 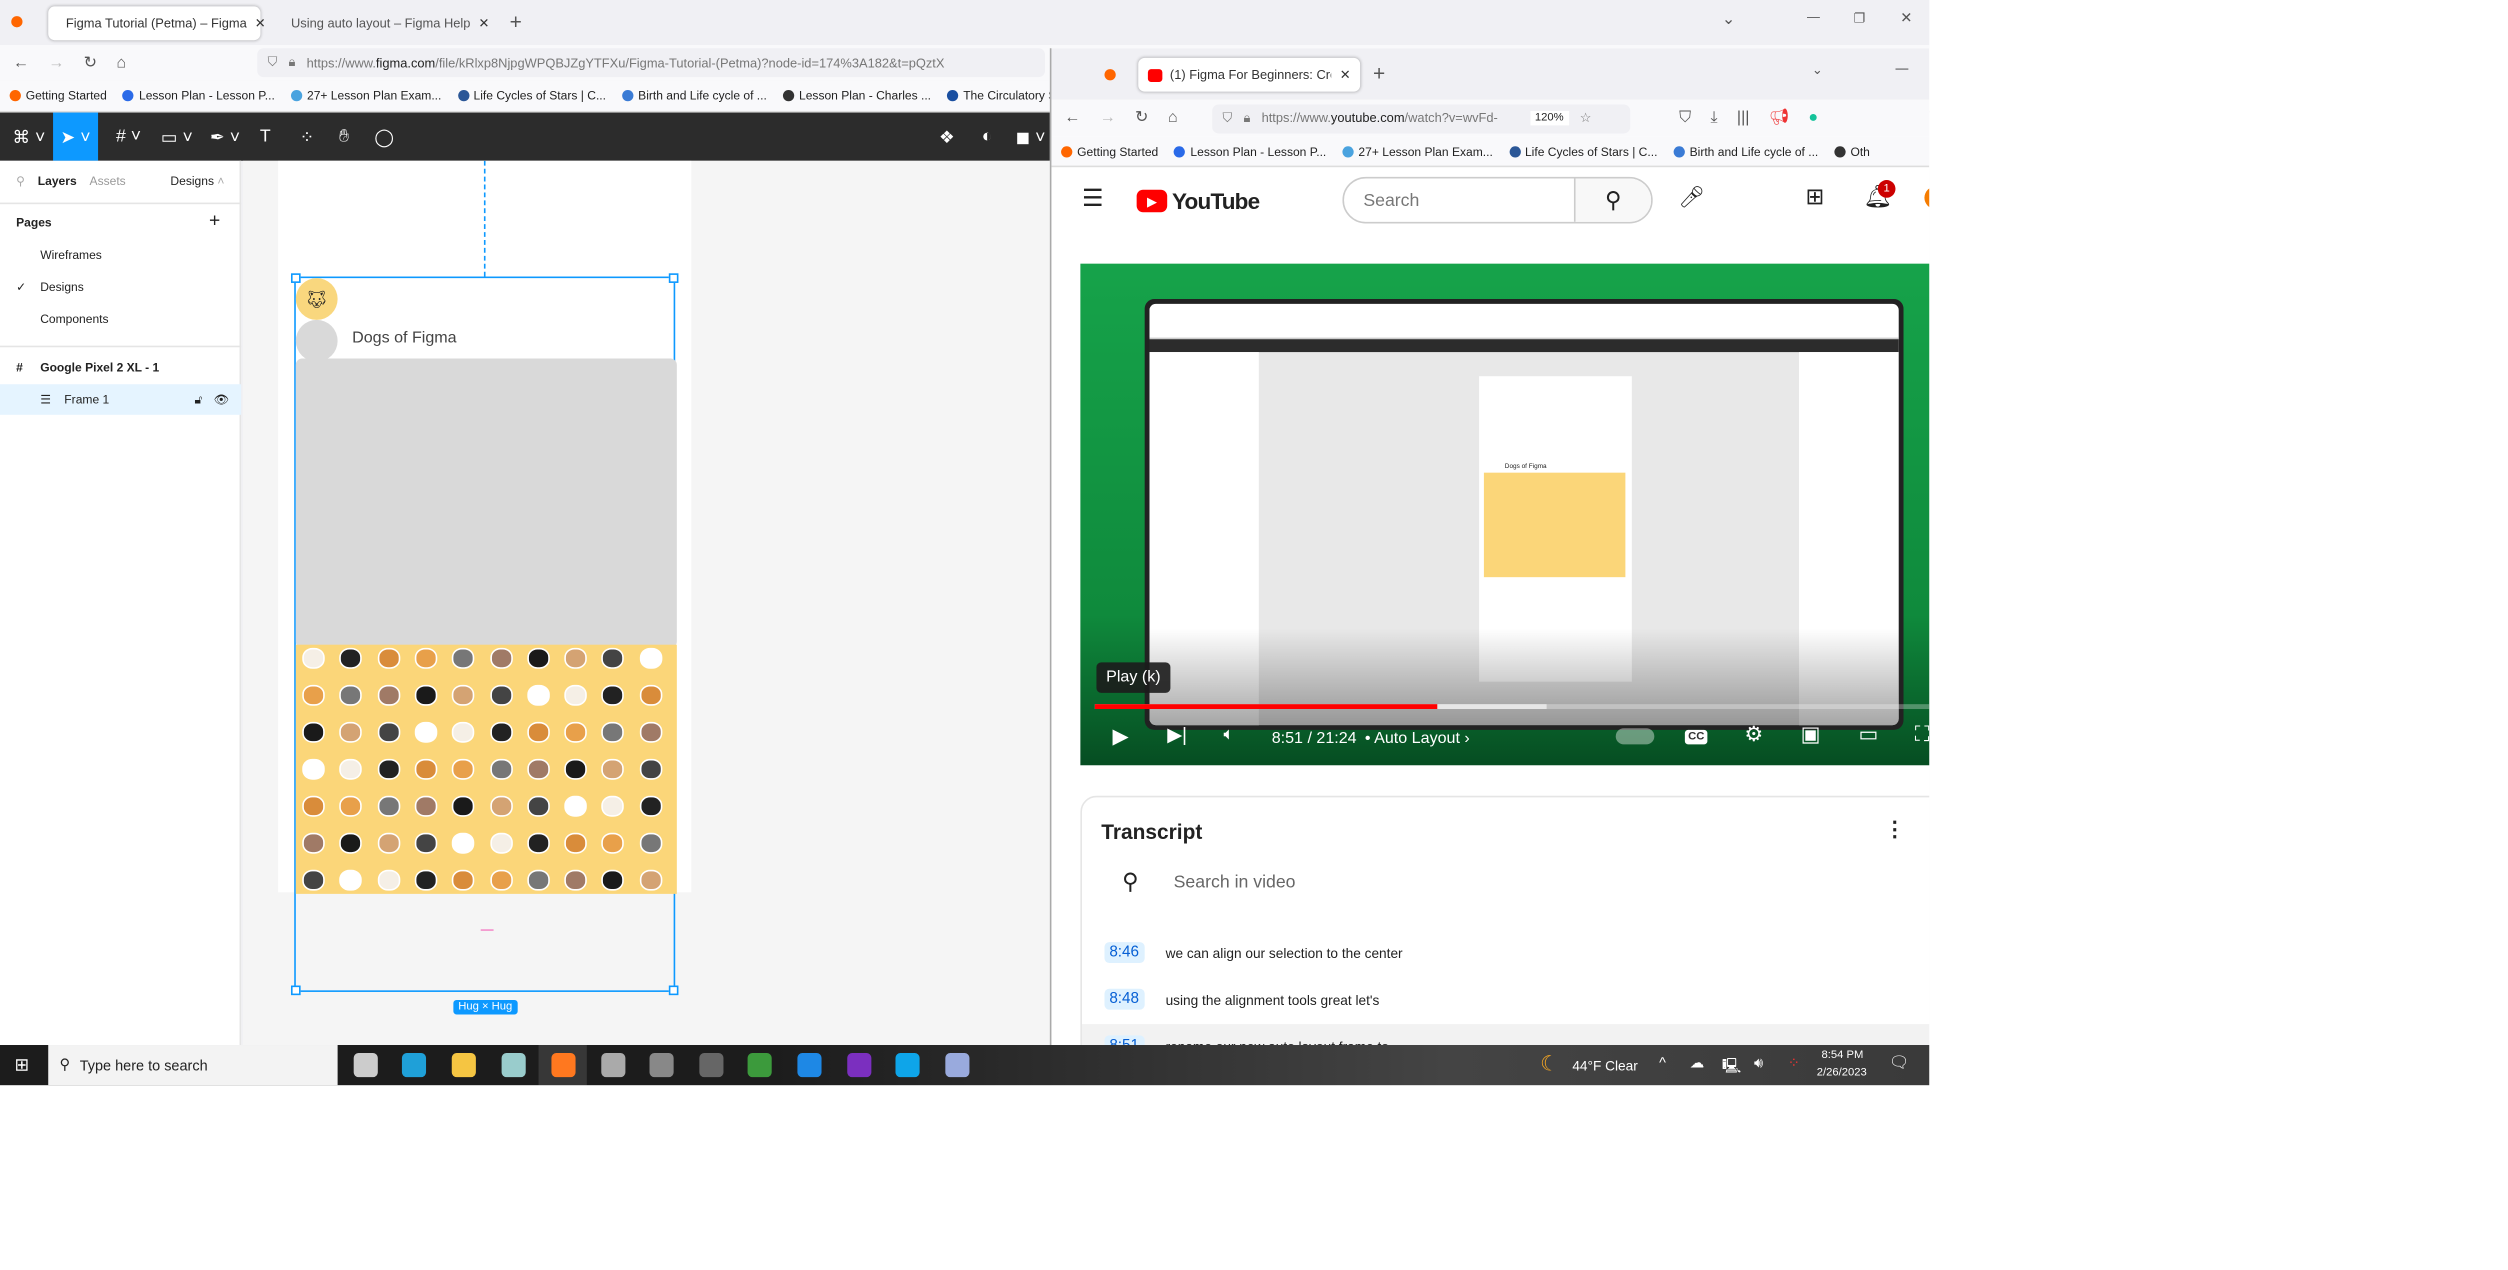 What do you see at coordinates (1030, 137) in the screenshot?
I see `boolean-icon: ◼ ˅` at bounding box center [1030, 137].